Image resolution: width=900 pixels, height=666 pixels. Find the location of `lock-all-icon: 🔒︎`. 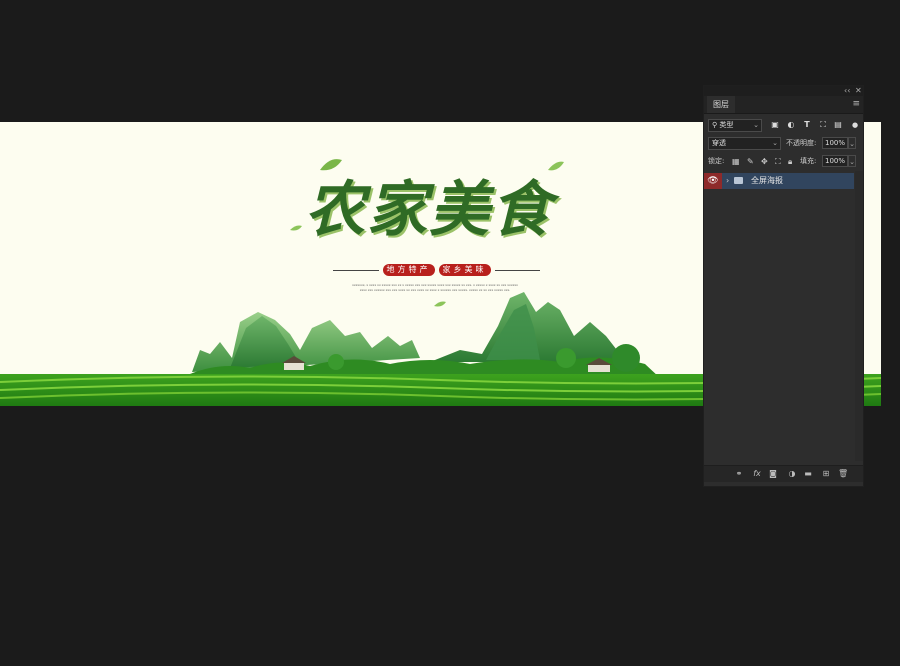

lock-all-icon: 🔒︎ is located at coordinates (790, 161).